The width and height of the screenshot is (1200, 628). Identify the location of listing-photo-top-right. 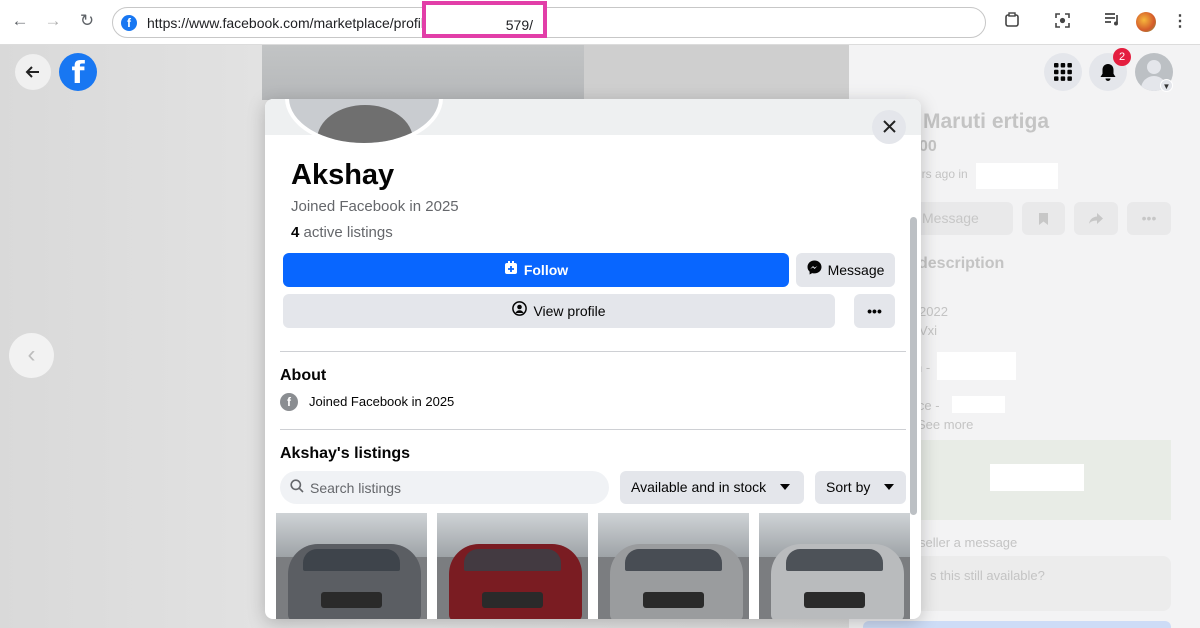
(716, 72).